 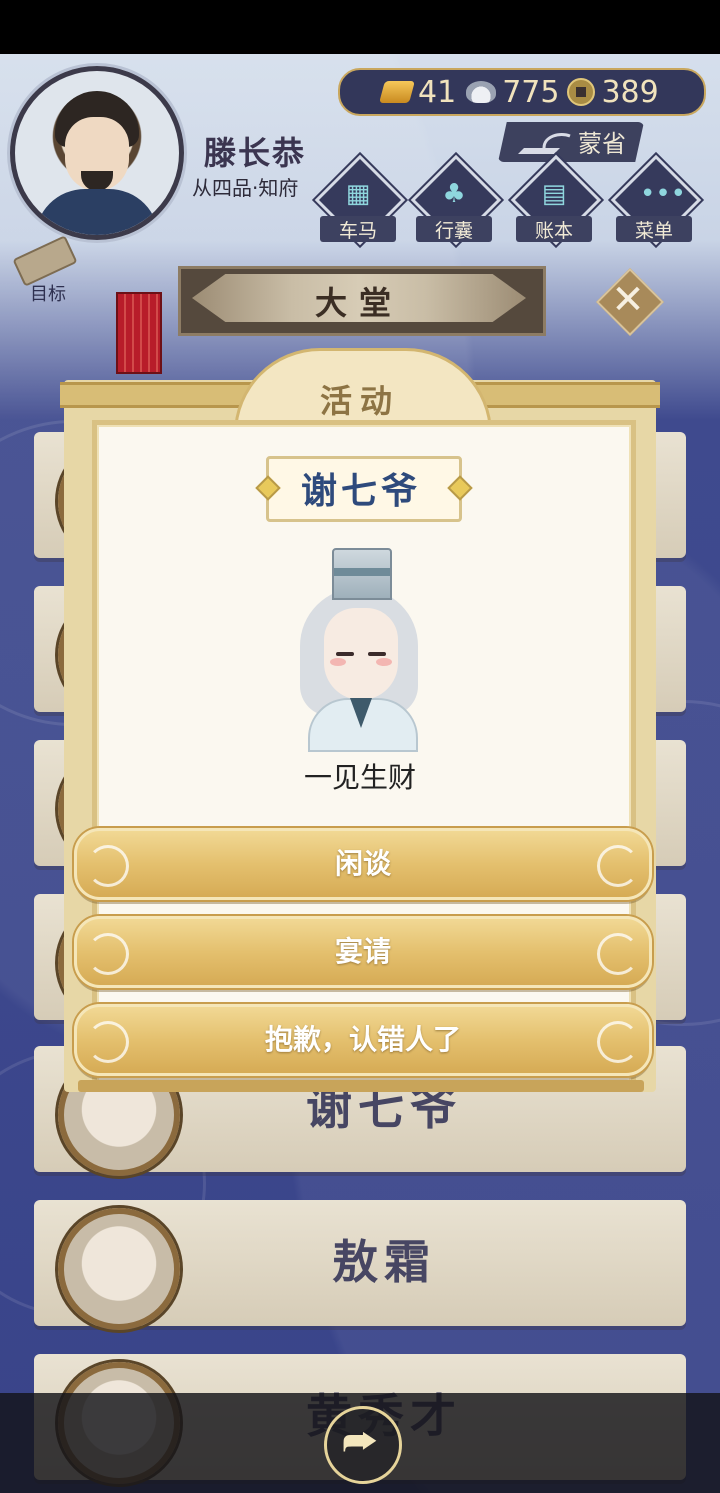 I want to click on currency-bar: 41 775 389, so click(x=522, y=92).